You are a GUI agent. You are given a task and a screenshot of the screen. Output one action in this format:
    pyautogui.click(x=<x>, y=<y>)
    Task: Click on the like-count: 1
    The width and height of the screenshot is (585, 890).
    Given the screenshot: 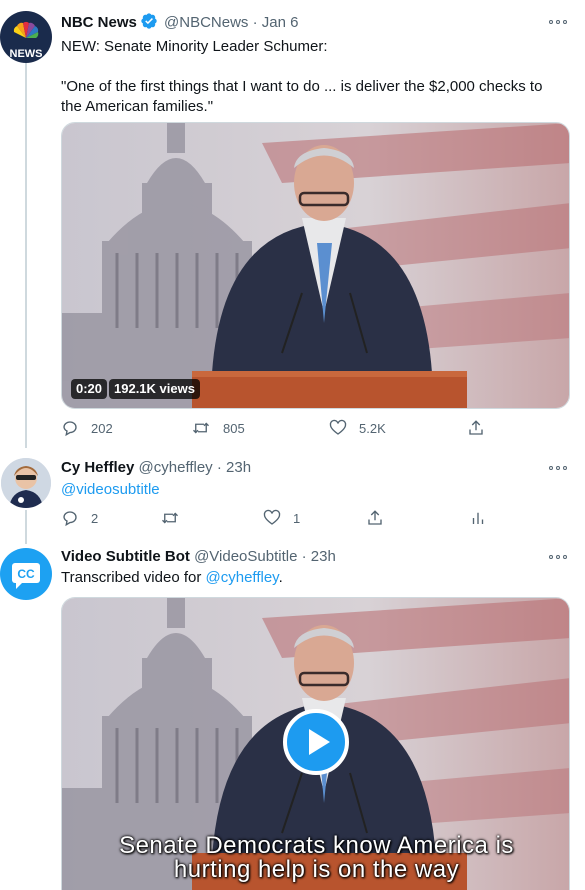 What is the action you would take?
    pyautogui.click(x=297, y=518)
    